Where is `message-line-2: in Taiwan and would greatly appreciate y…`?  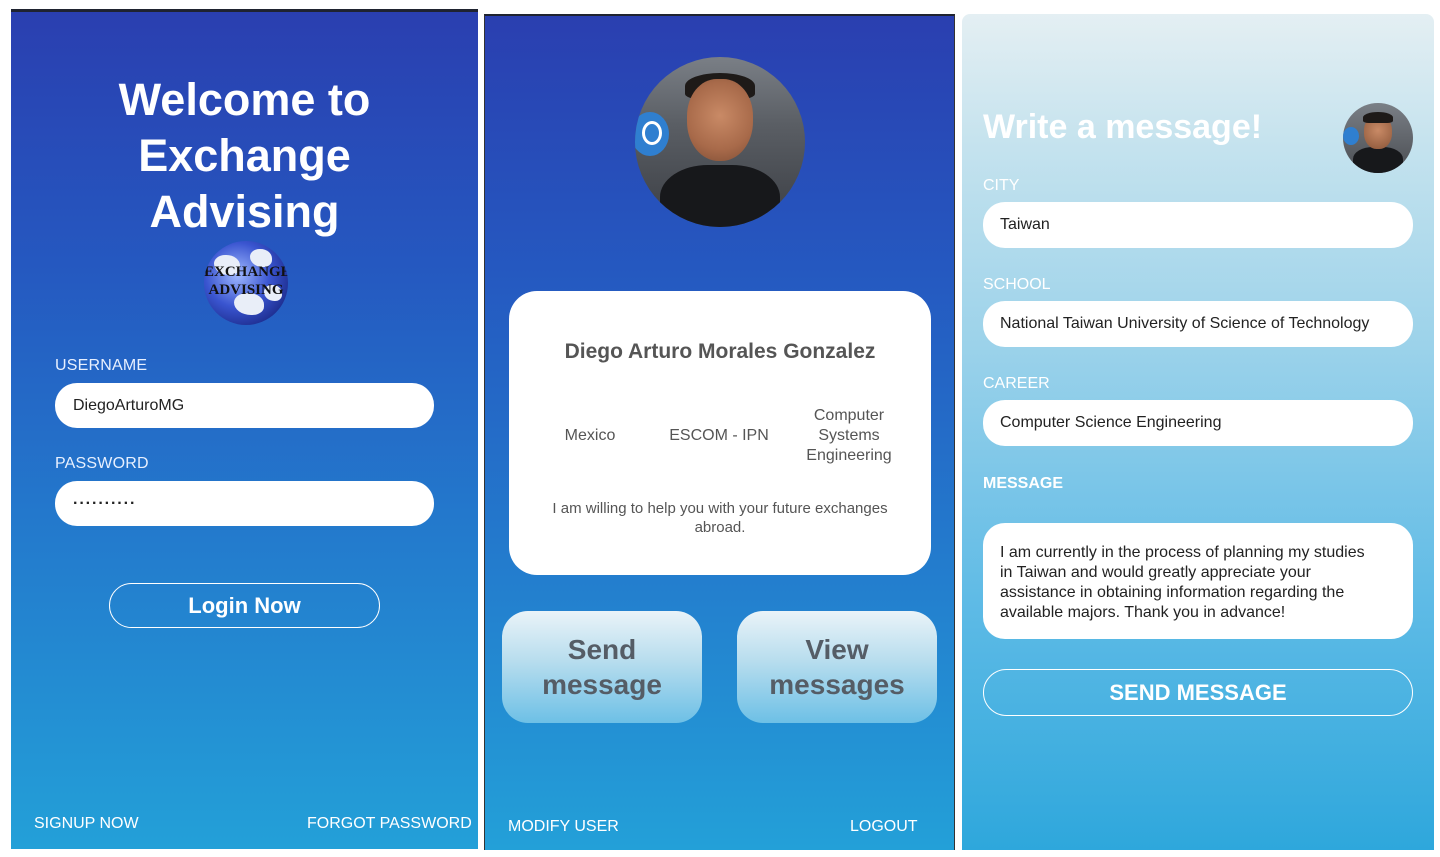 message-line-2: in Taiwan and would greatly appreciate y… is located at coordinates (1156, 572).